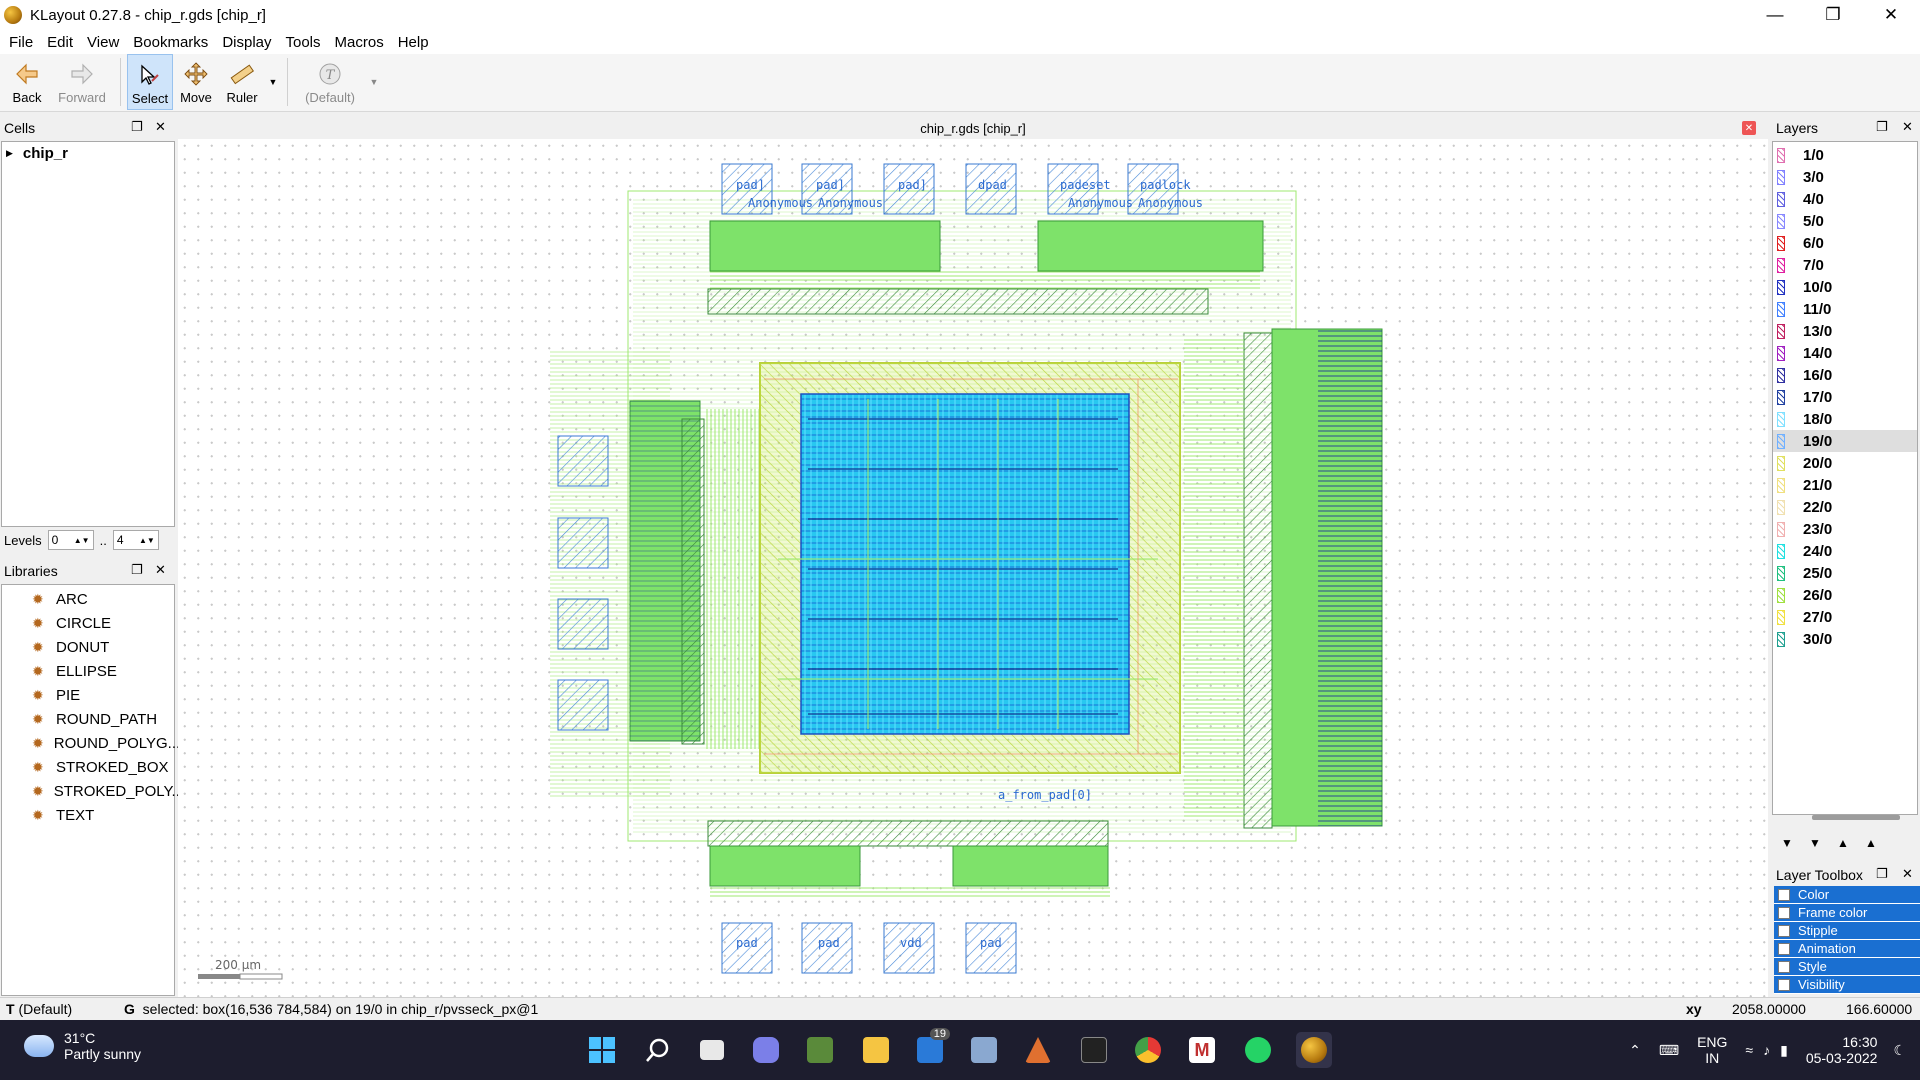 This screenshot has width=1920, height=1080. What do you see at coordinates (27, 82) in the screenshot?
I see `back-button: Back` at bounding box center [27, 82].